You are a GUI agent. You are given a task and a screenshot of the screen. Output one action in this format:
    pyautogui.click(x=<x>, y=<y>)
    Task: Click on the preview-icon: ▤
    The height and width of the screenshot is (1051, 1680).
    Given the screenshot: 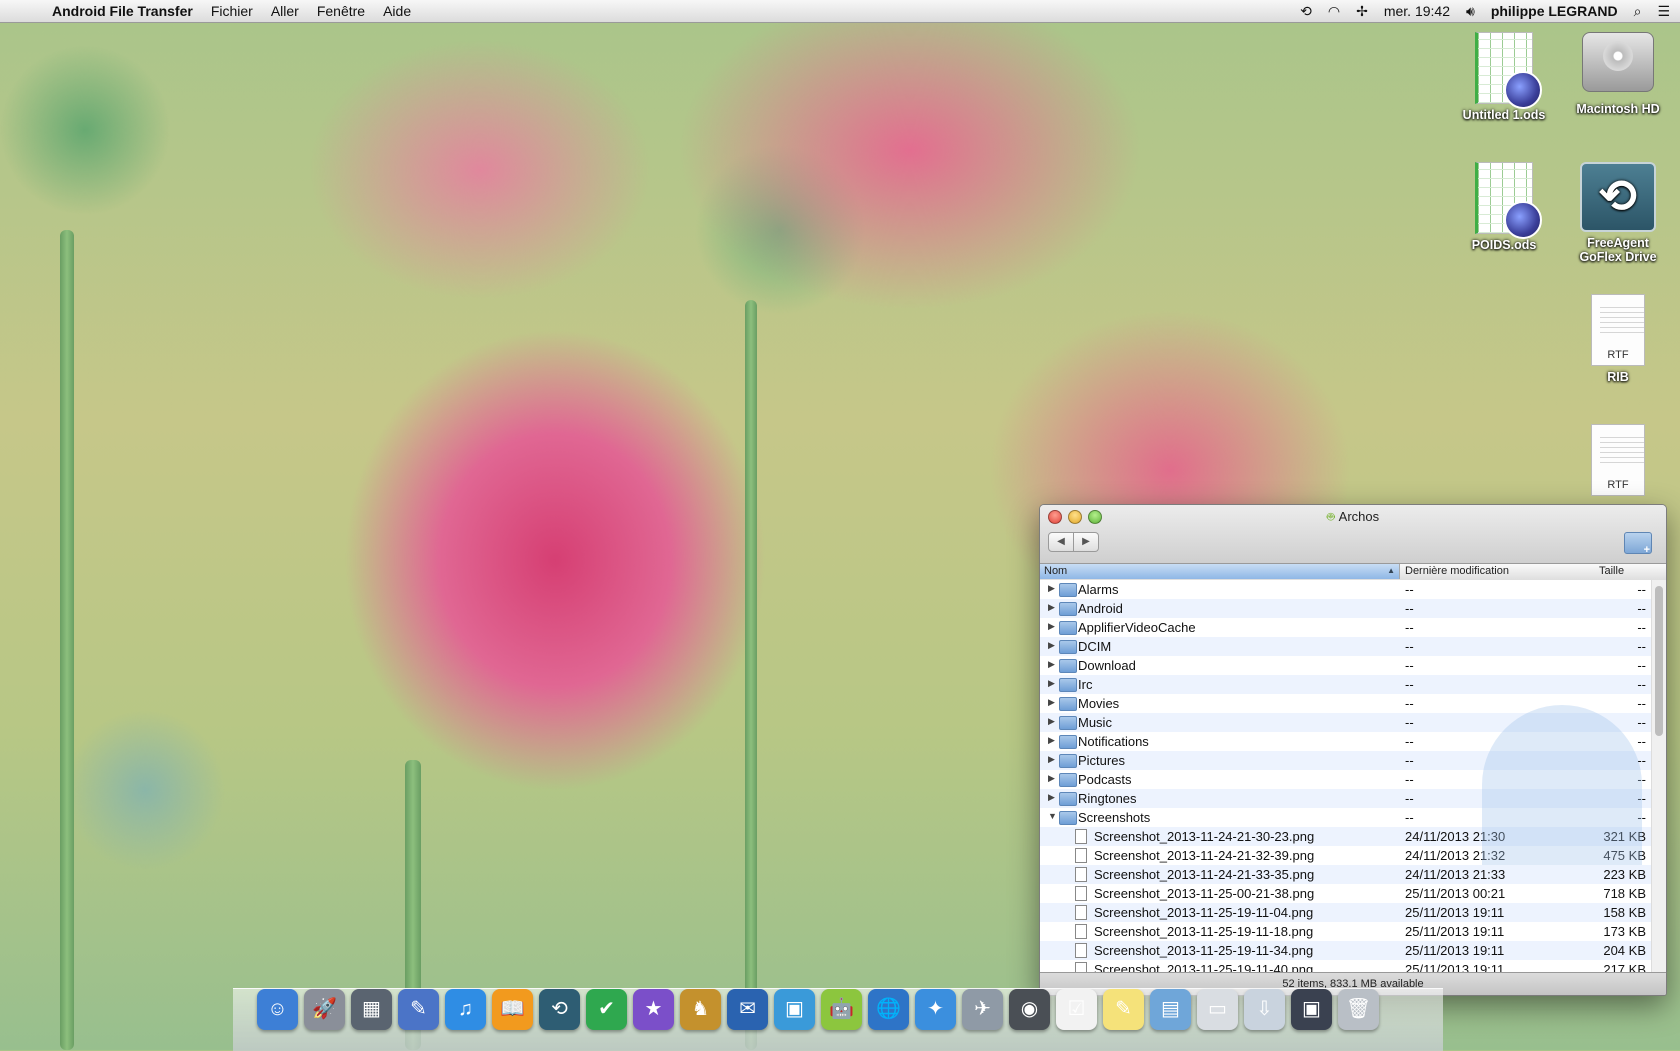 What is the action you would take?
    pyautogui.click(x=1170, y=1009)
    